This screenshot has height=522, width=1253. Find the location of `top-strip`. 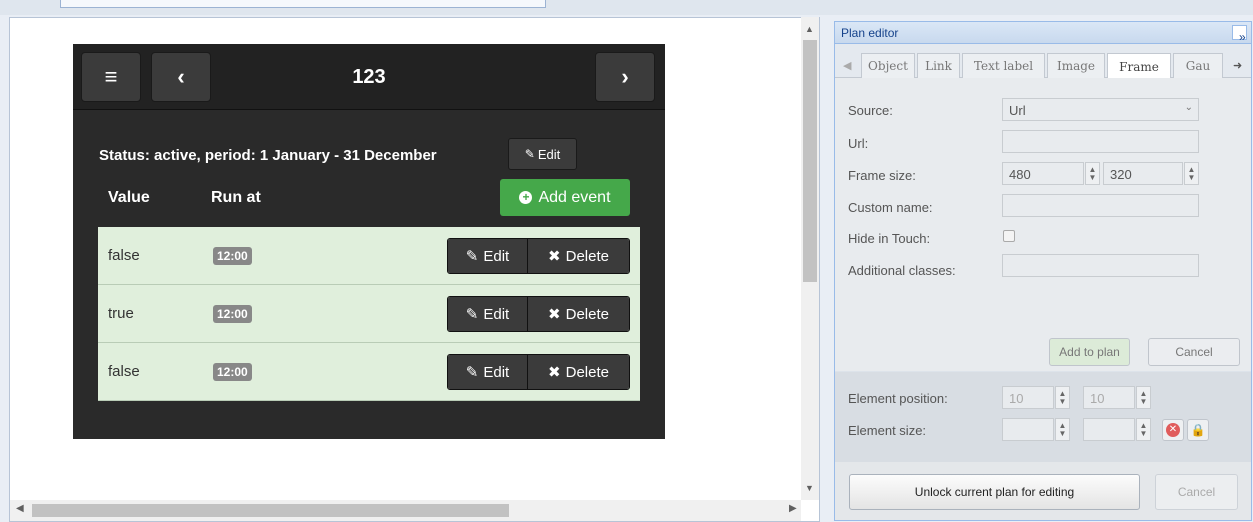

top-strip is located at coordinates (626, 7).